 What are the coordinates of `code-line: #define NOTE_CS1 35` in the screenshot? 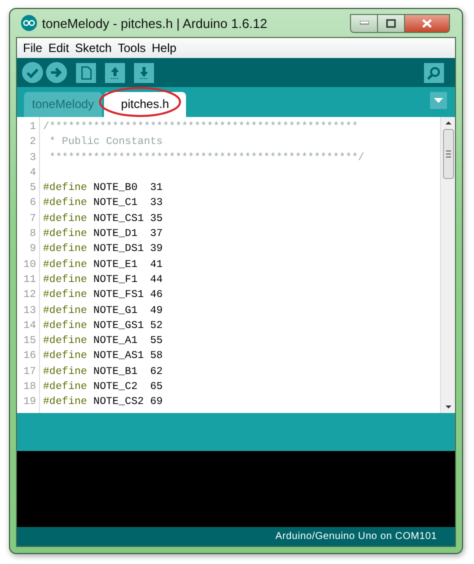 It's located at (103, 219).